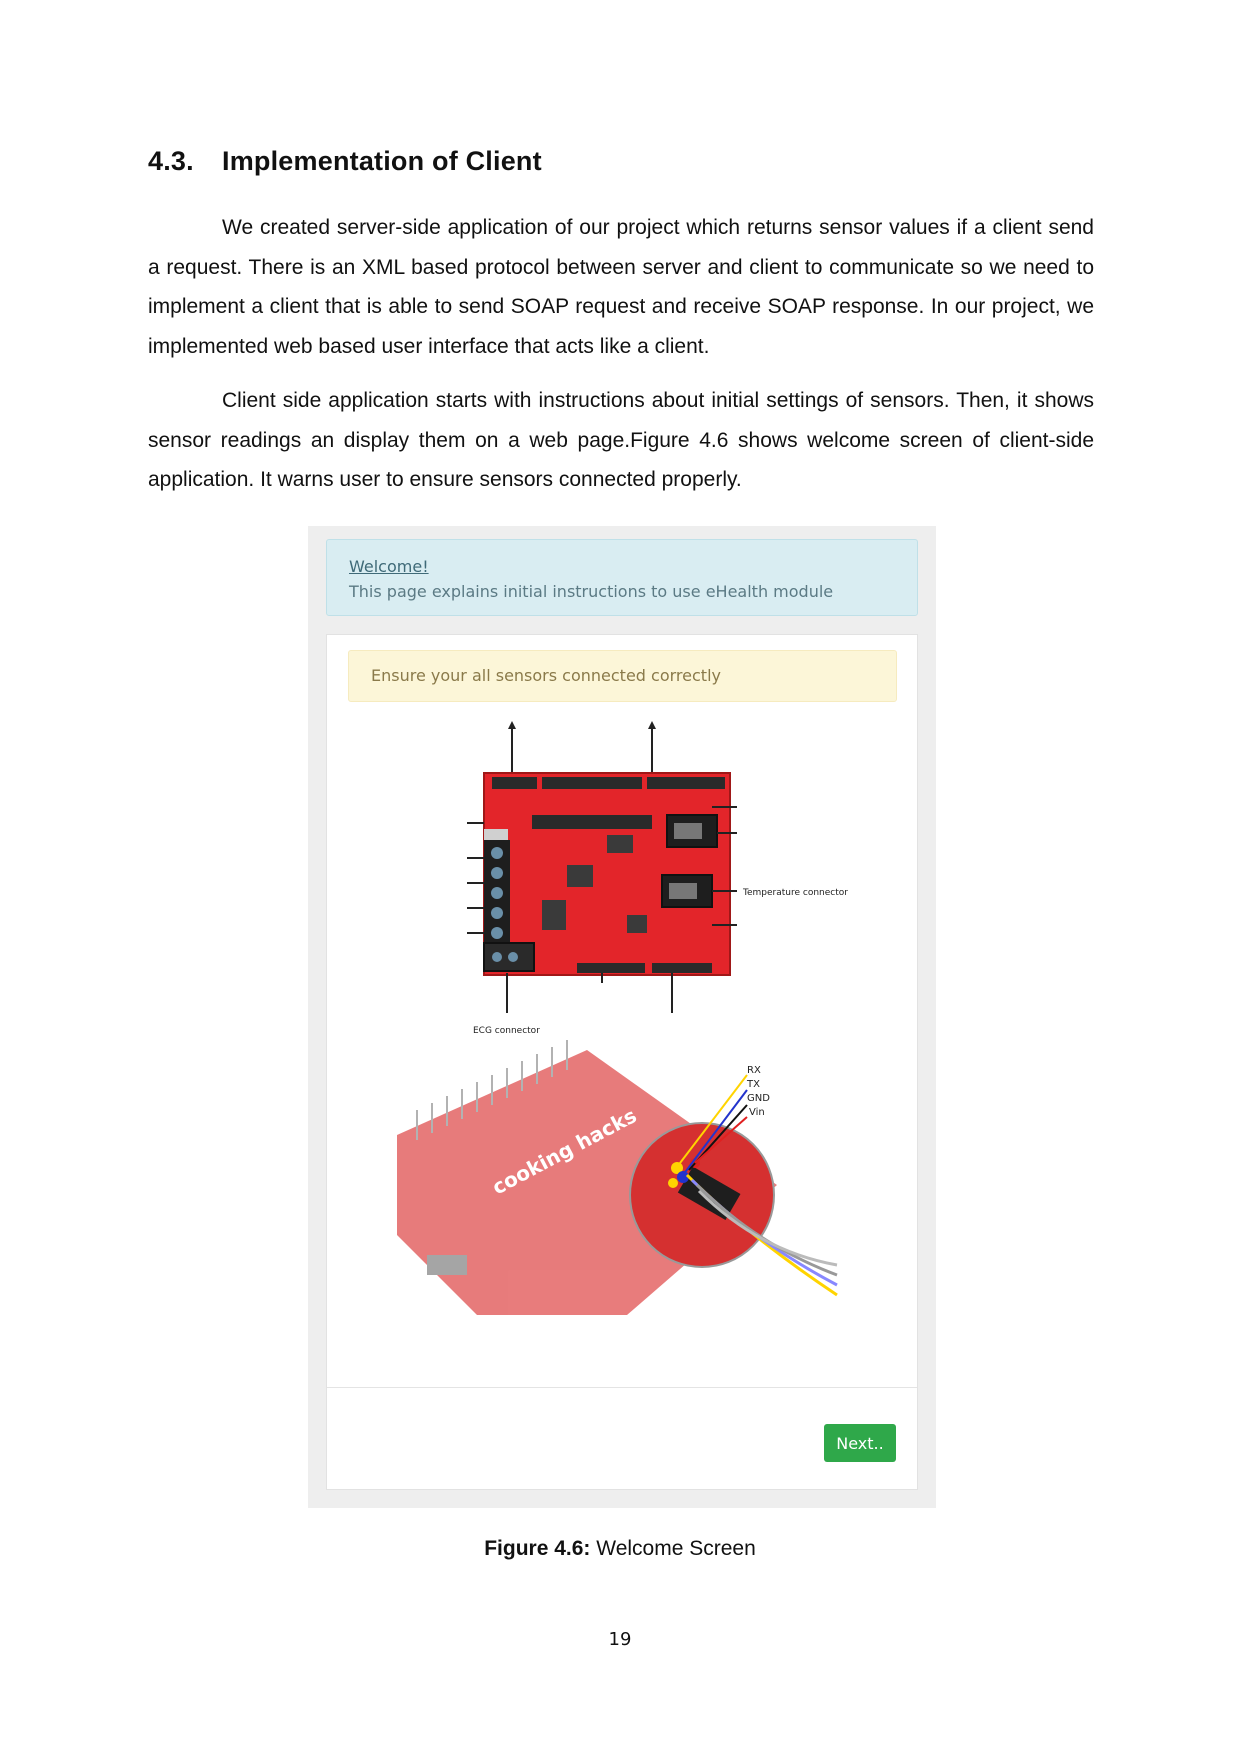 The height and width of the screenshot is (1754, 1240). What do you see at coordinates (382, 161) in the screenshot?
I see `section-title: Implementation of Client` at bounding box center [382, 161].